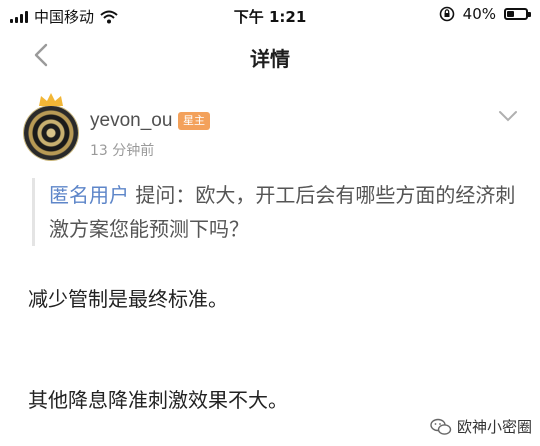 Image resolution: width=540 pixels, height=446 pixels. I want to click on rotation-lock-icon, so click(446, 14).